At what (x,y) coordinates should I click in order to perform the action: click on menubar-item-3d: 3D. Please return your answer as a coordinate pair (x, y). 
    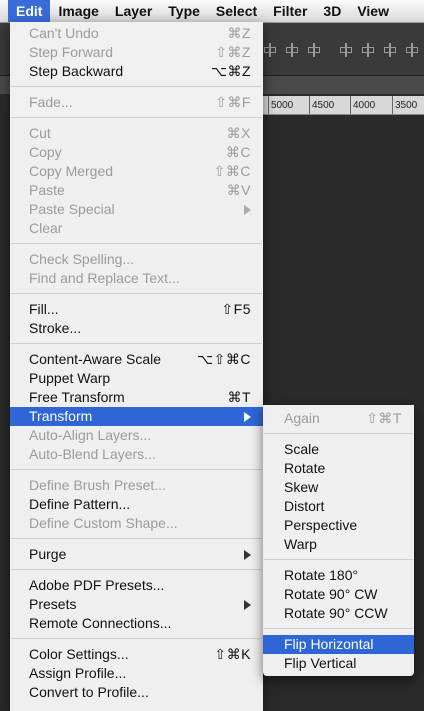
    Looking at the image, I should click on (332, 11).